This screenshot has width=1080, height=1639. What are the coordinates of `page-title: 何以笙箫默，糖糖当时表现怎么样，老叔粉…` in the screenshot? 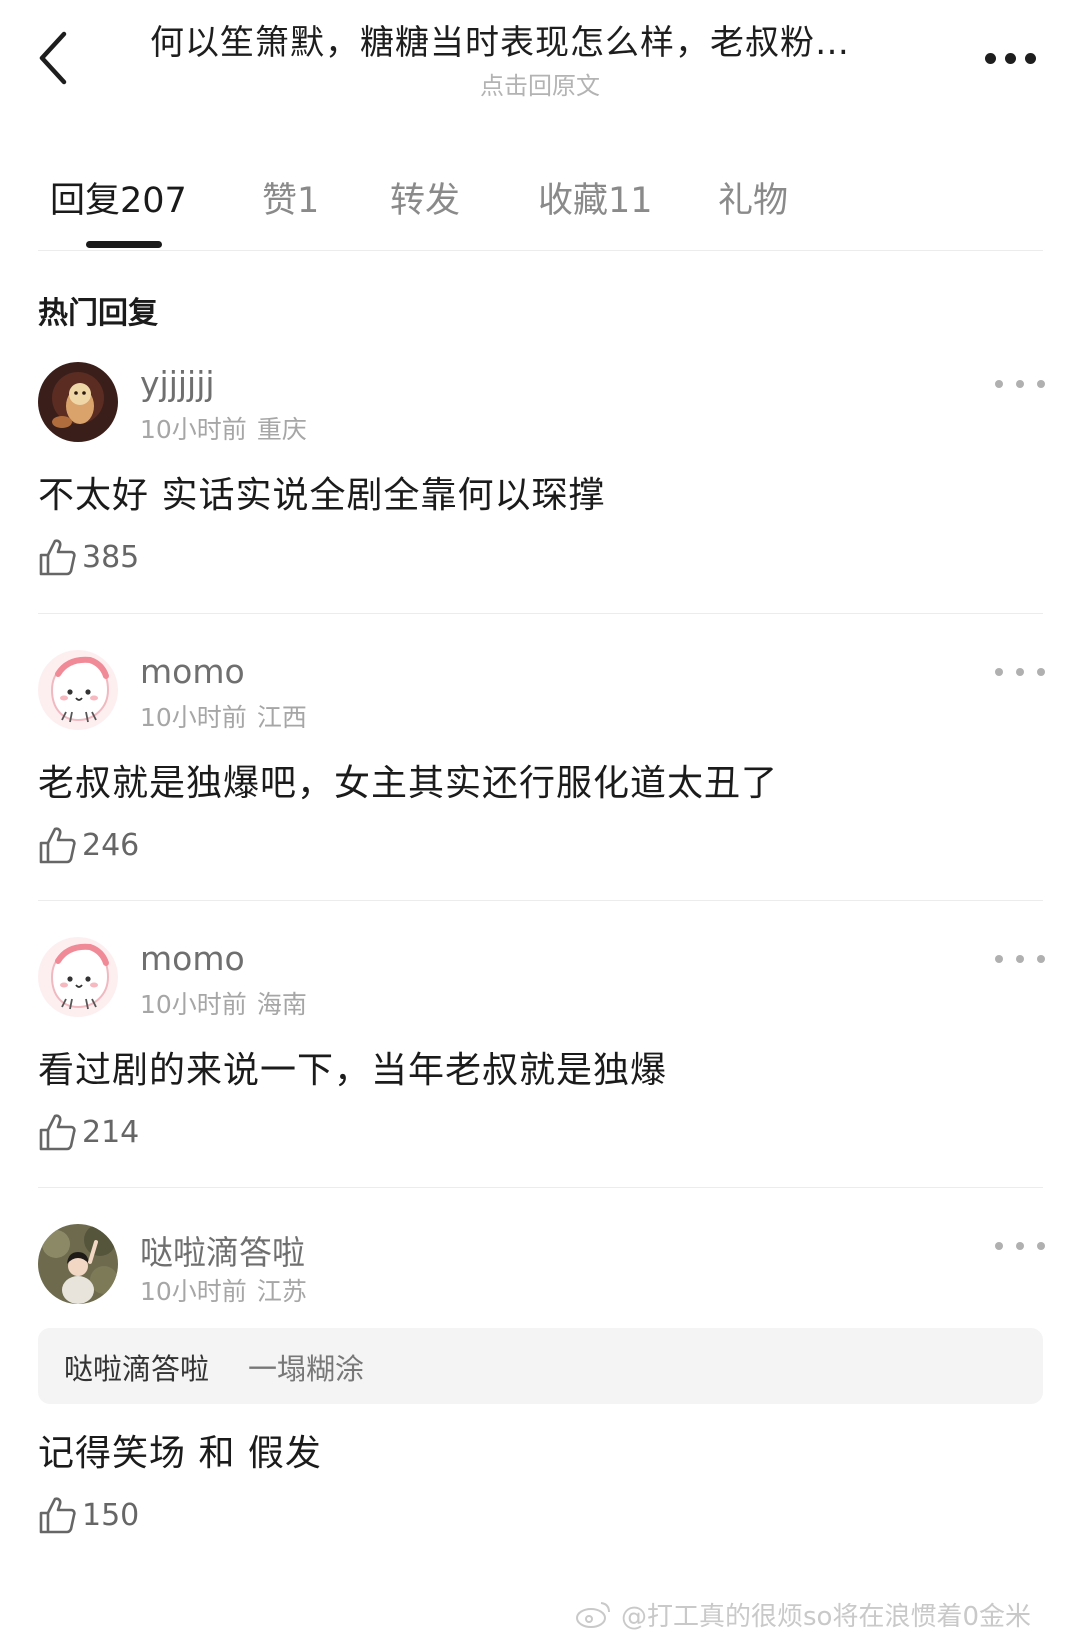 It's located at (500, 43).